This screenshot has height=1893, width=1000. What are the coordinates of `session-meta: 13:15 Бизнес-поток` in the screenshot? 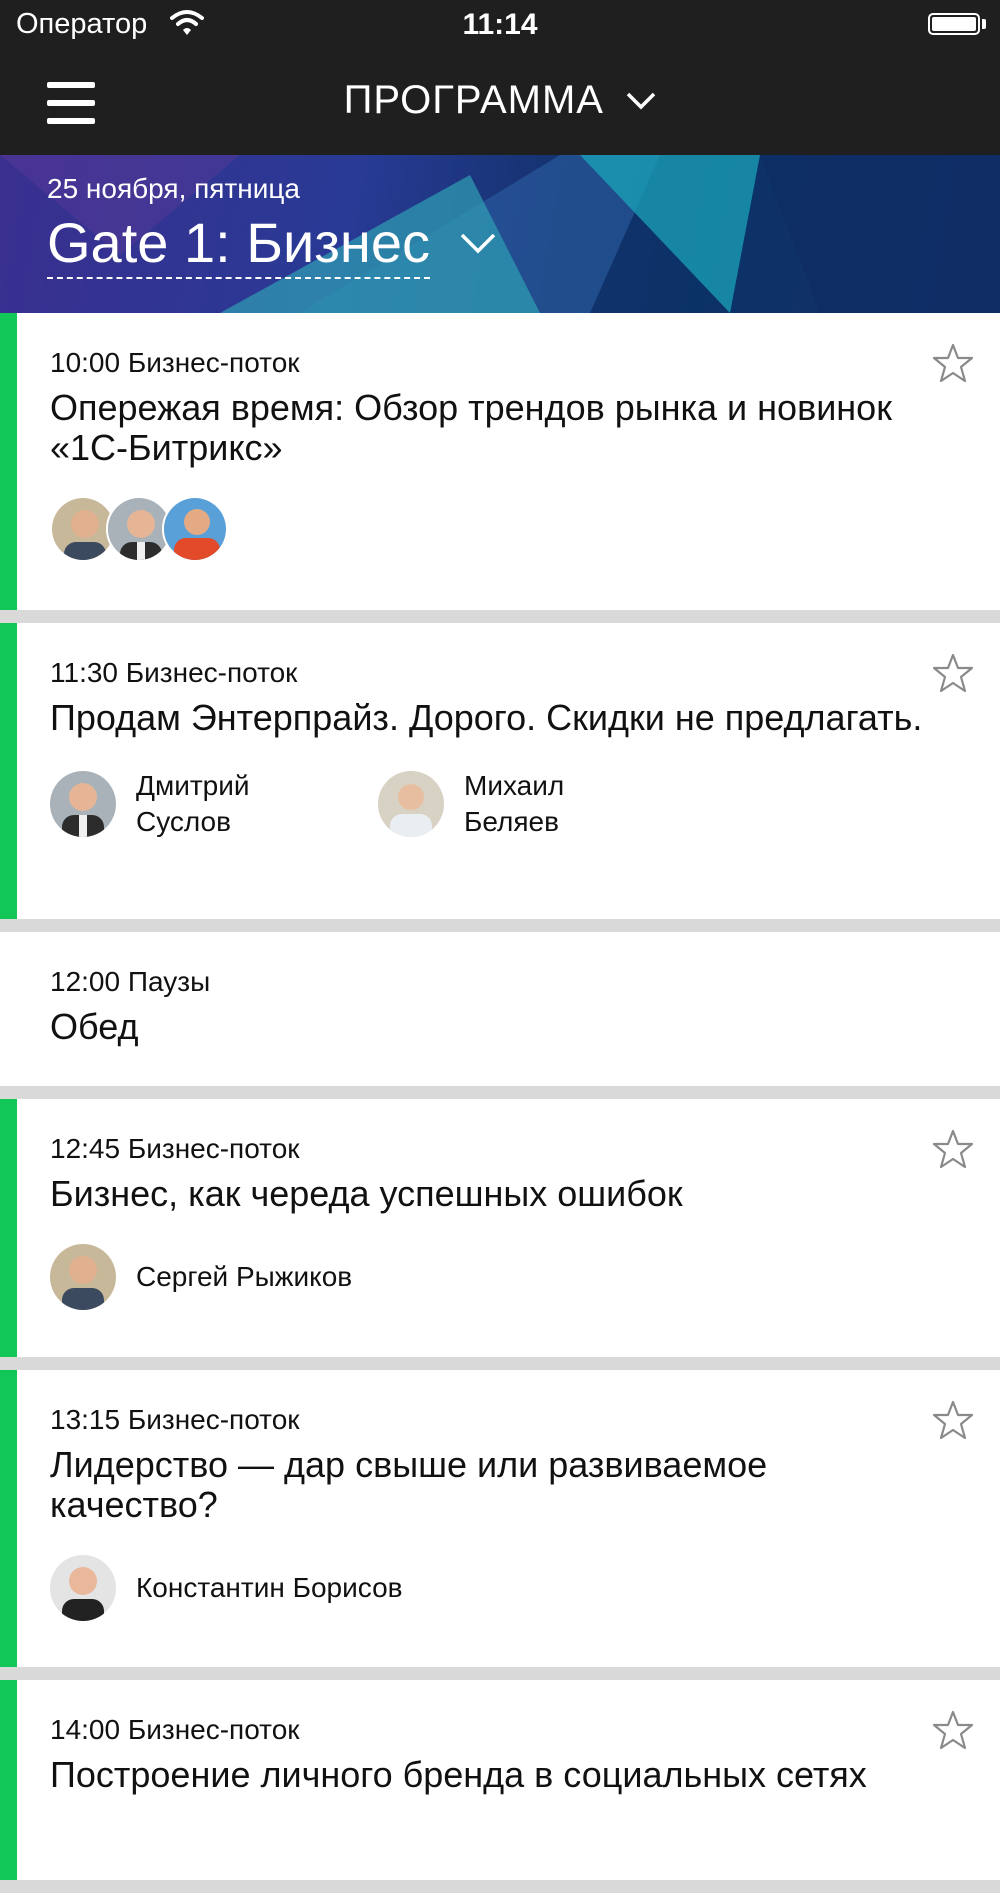 It's located at (175, 1419).